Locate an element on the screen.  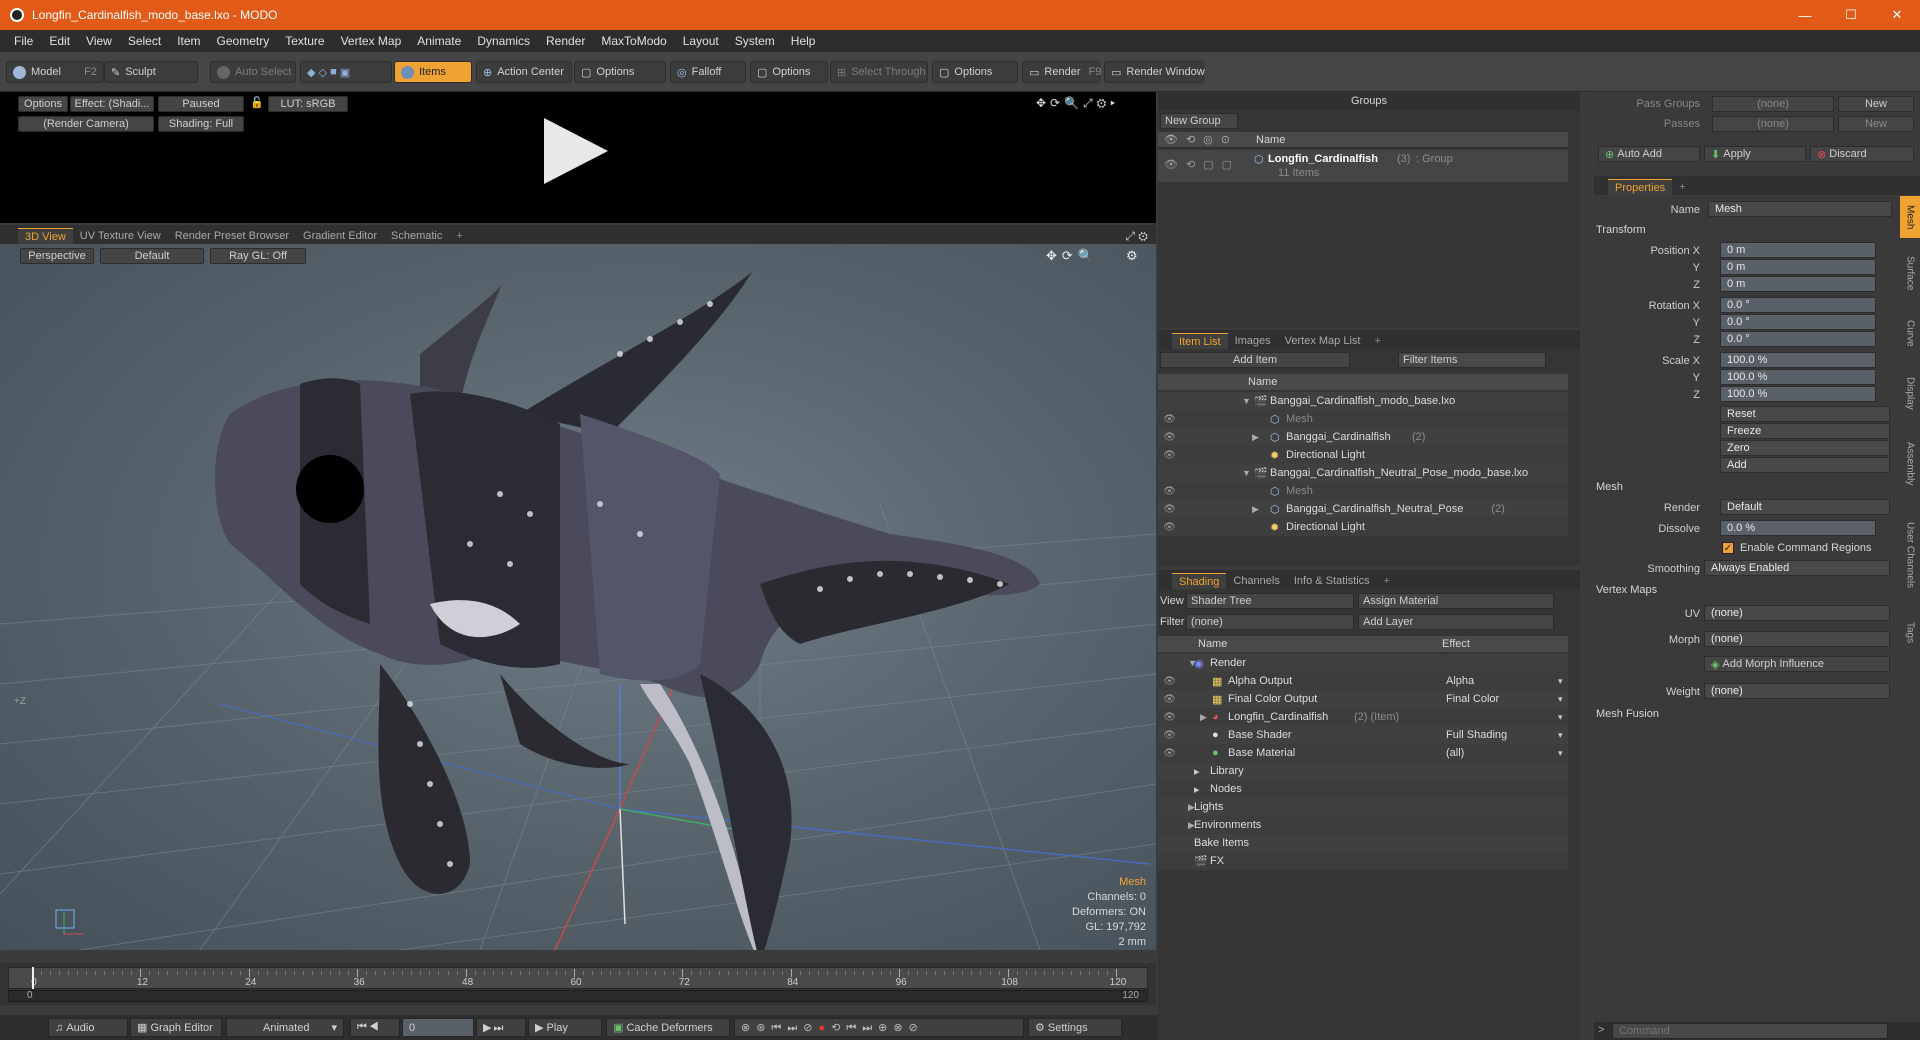
shader-tree-row: ▶ Environments is located at coordinates (1363, 825).